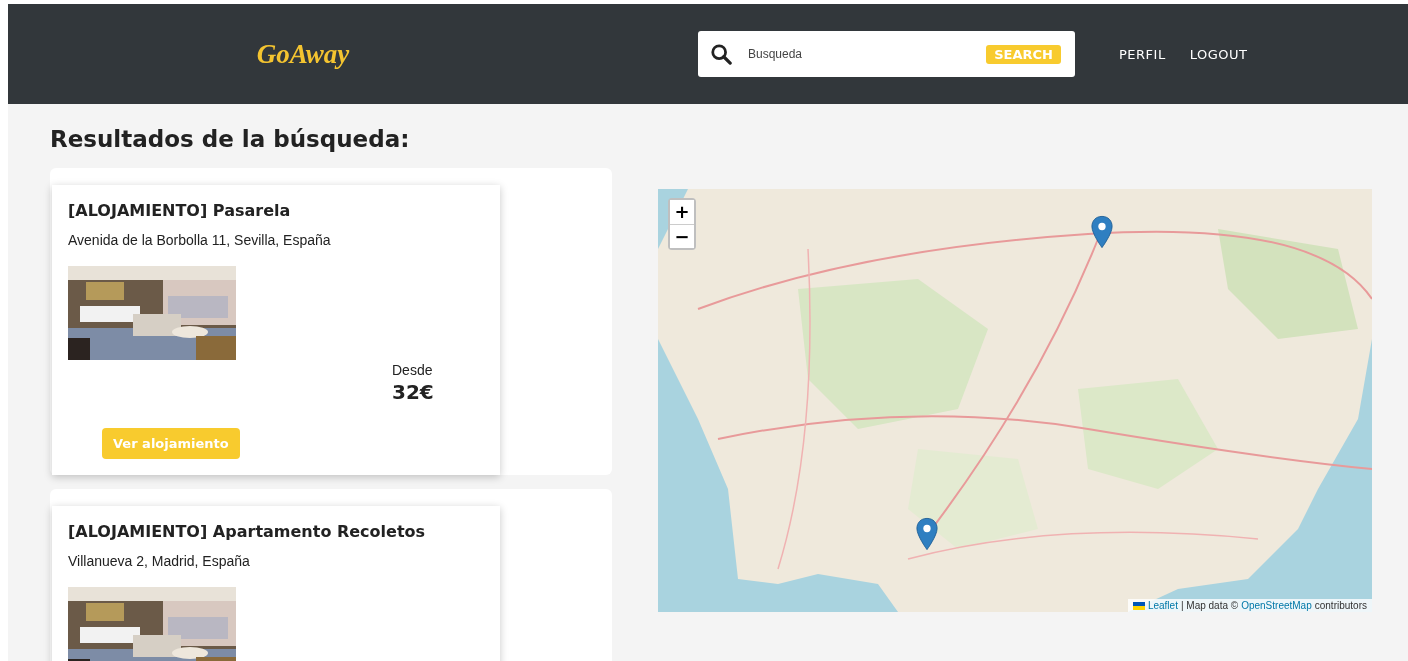 Image resolution: width=1408 pixels, height=661 pixels. Describe the element at coordinates (721, 54) in the screenshot. I see `search-icon` at that location.